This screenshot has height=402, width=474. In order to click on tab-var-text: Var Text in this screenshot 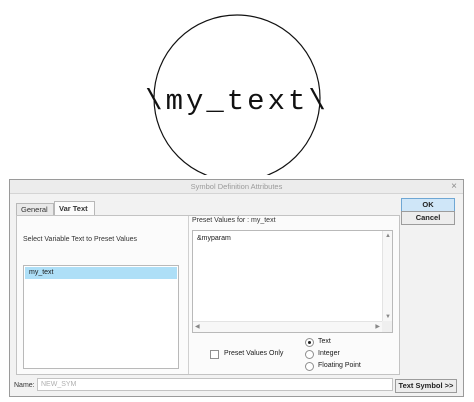, I will do `click(74, 208)`.